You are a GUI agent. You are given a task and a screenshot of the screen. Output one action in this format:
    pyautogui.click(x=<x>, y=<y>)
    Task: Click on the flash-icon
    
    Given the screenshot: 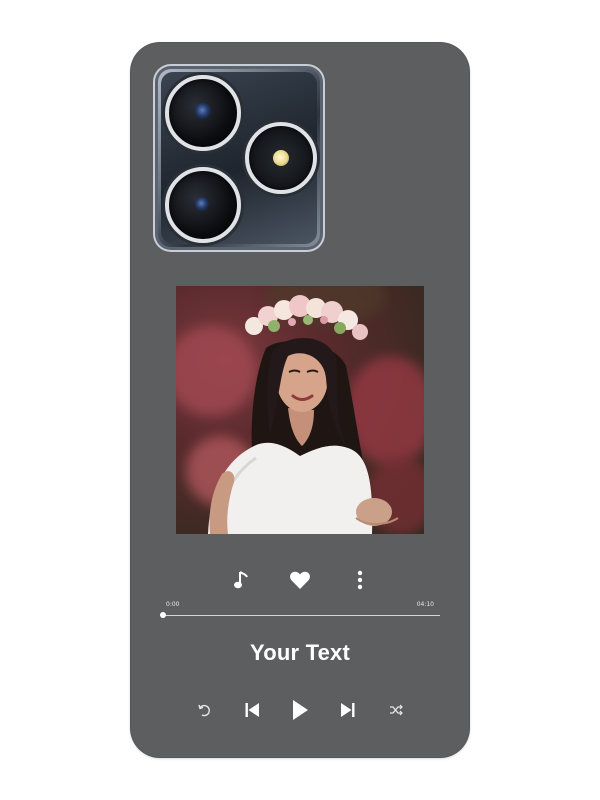 What is the action you would take?
    pyautogui.click(x=281, y=158)
    